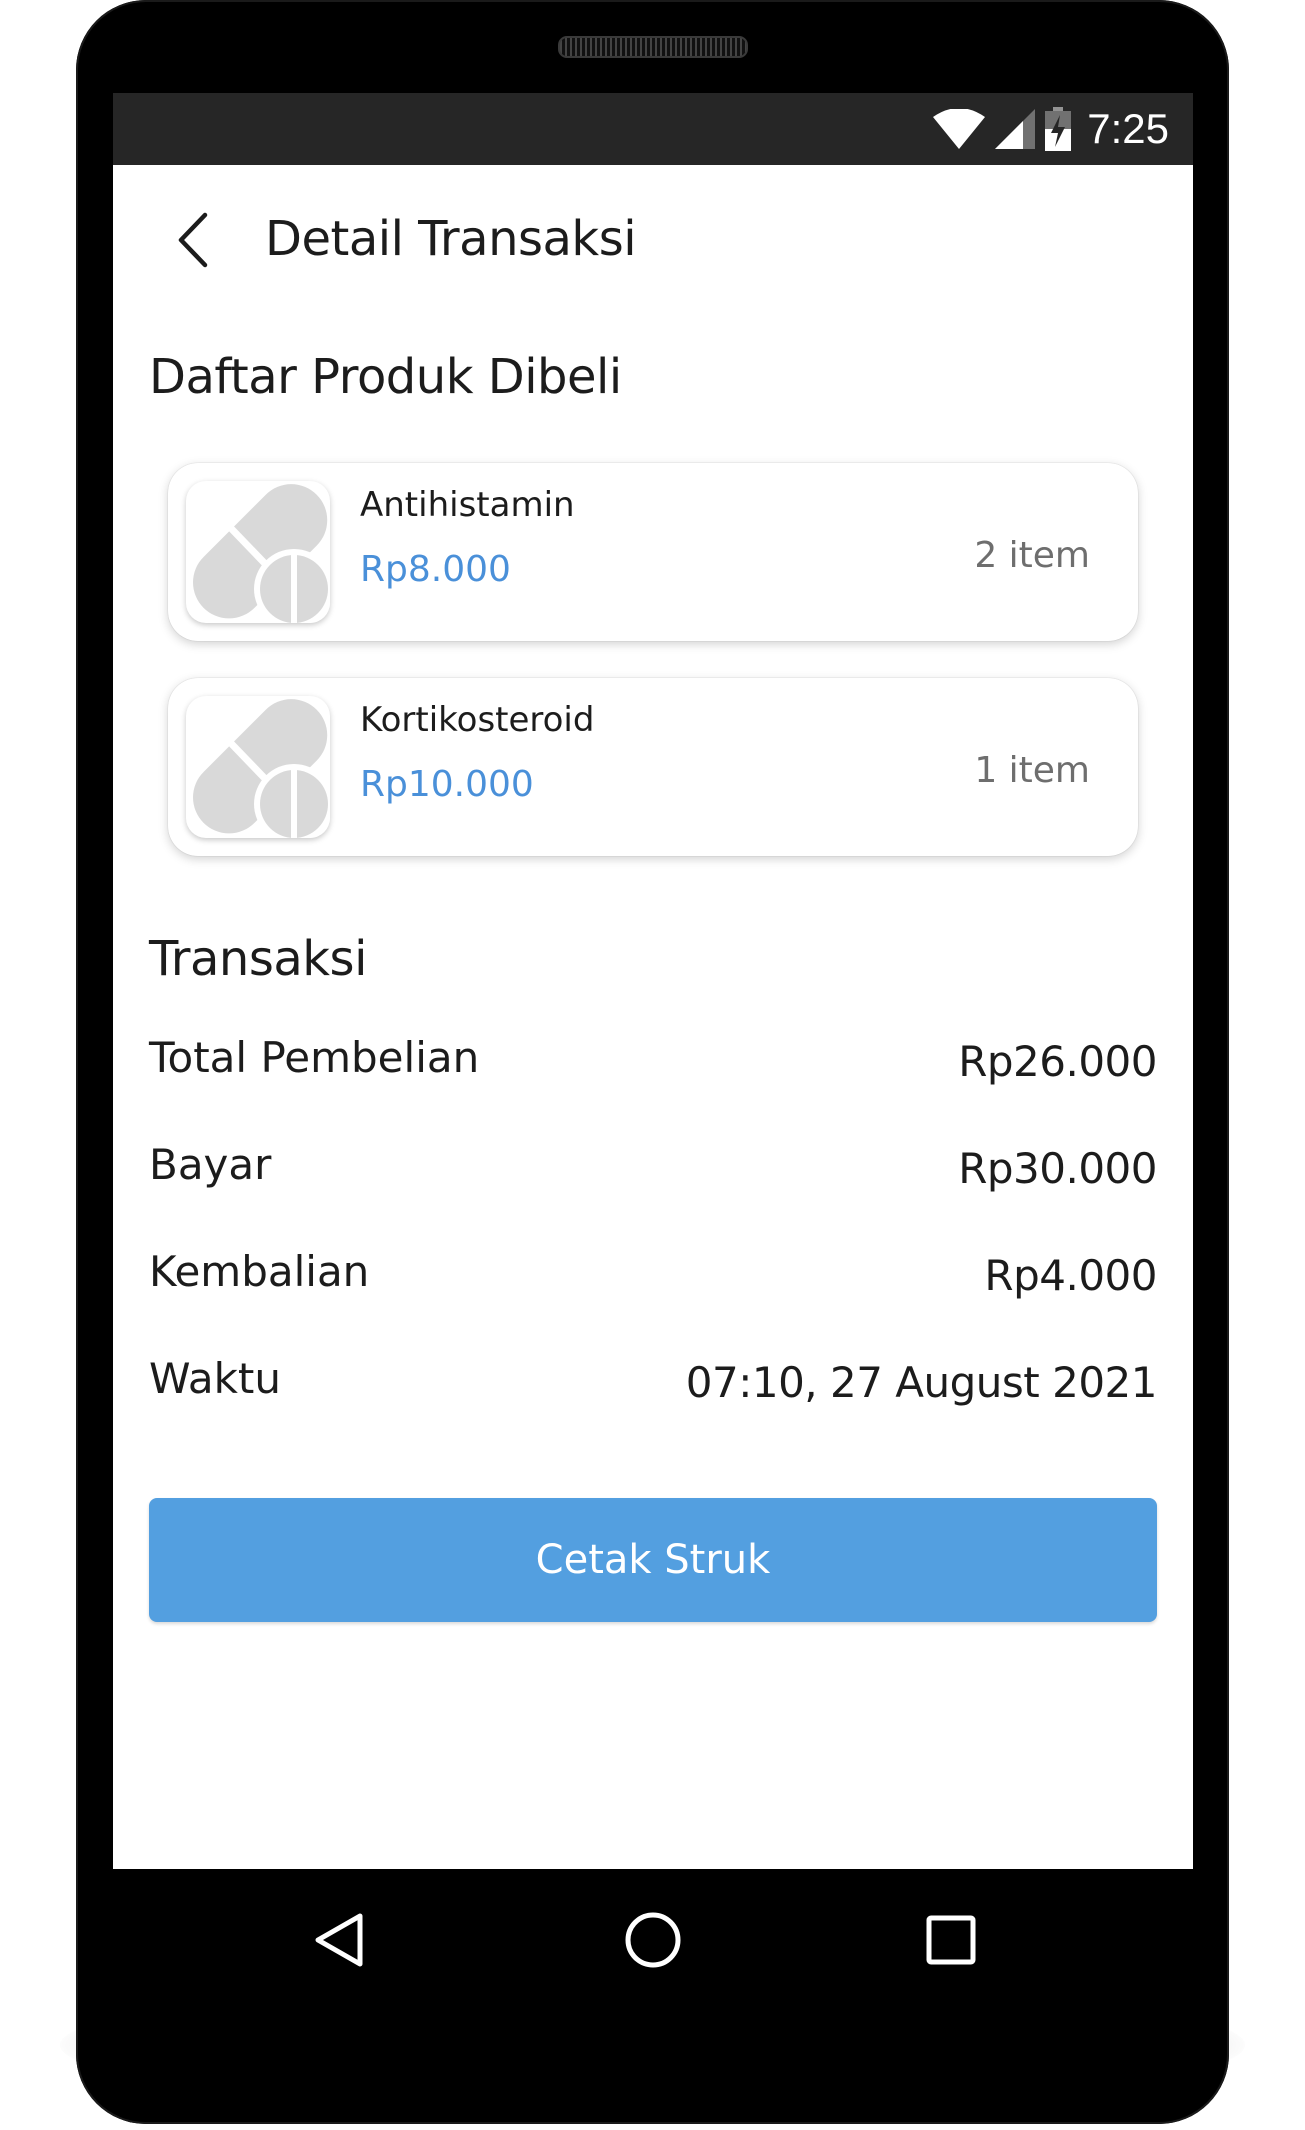 The height and width of the screenshot is (2130, 1305). I want to click on time-value: 07:10, 27 August 2021, so click(921, 1382).